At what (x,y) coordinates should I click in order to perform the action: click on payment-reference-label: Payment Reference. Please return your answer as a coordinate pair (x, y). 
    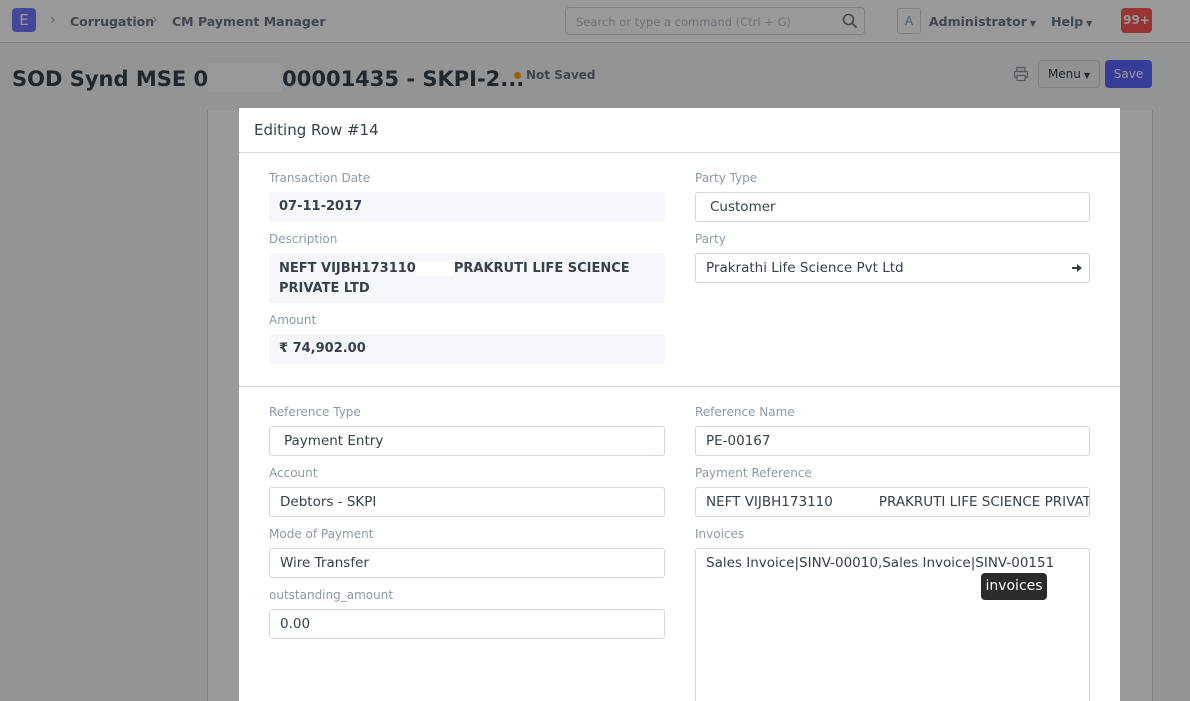
    Looking at the image, I should click on (753, 473).